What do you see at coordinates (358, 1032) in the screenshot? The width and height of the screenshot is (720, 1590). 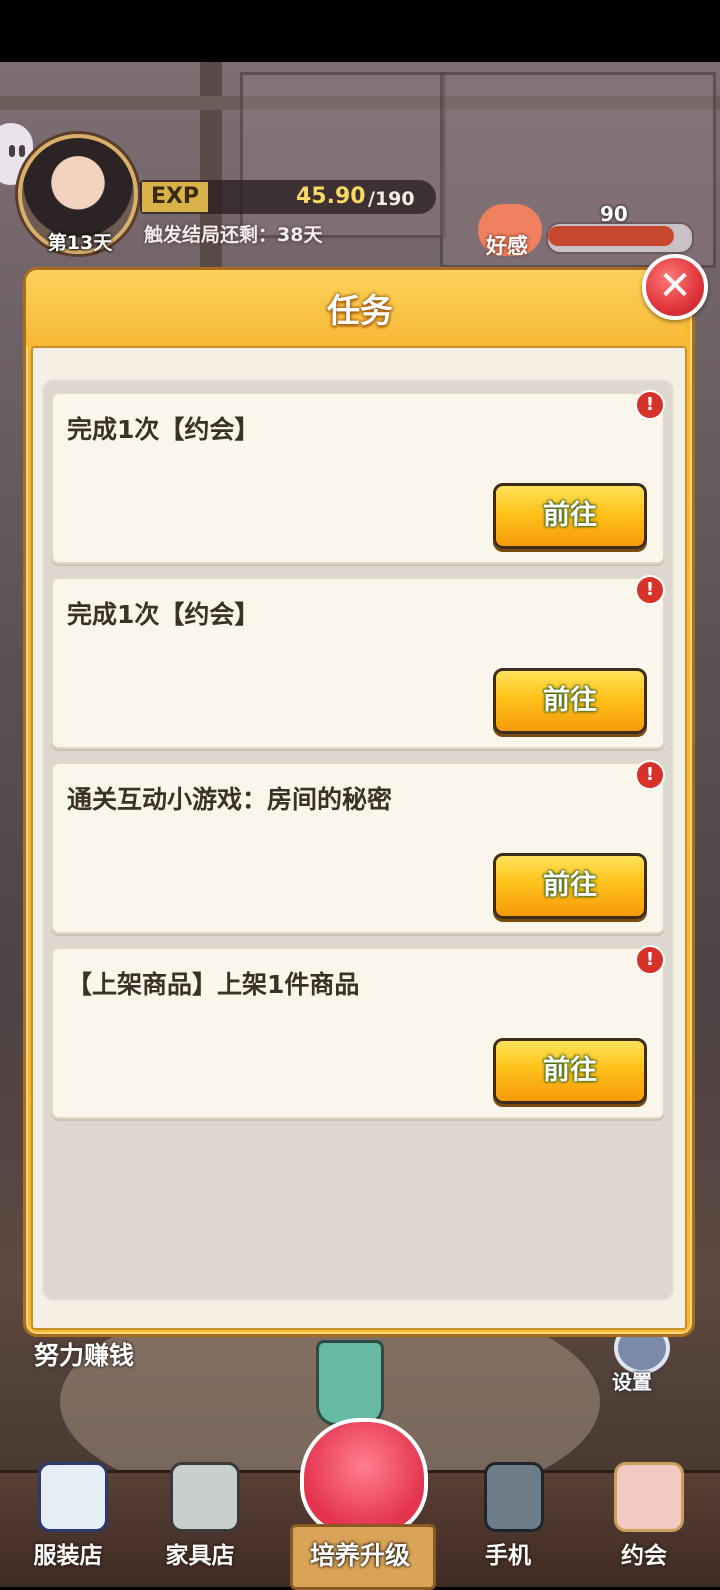 I see `task-card: 【上架商品】上架1件商品 ! 前往` at bounding box center [358, 1032].